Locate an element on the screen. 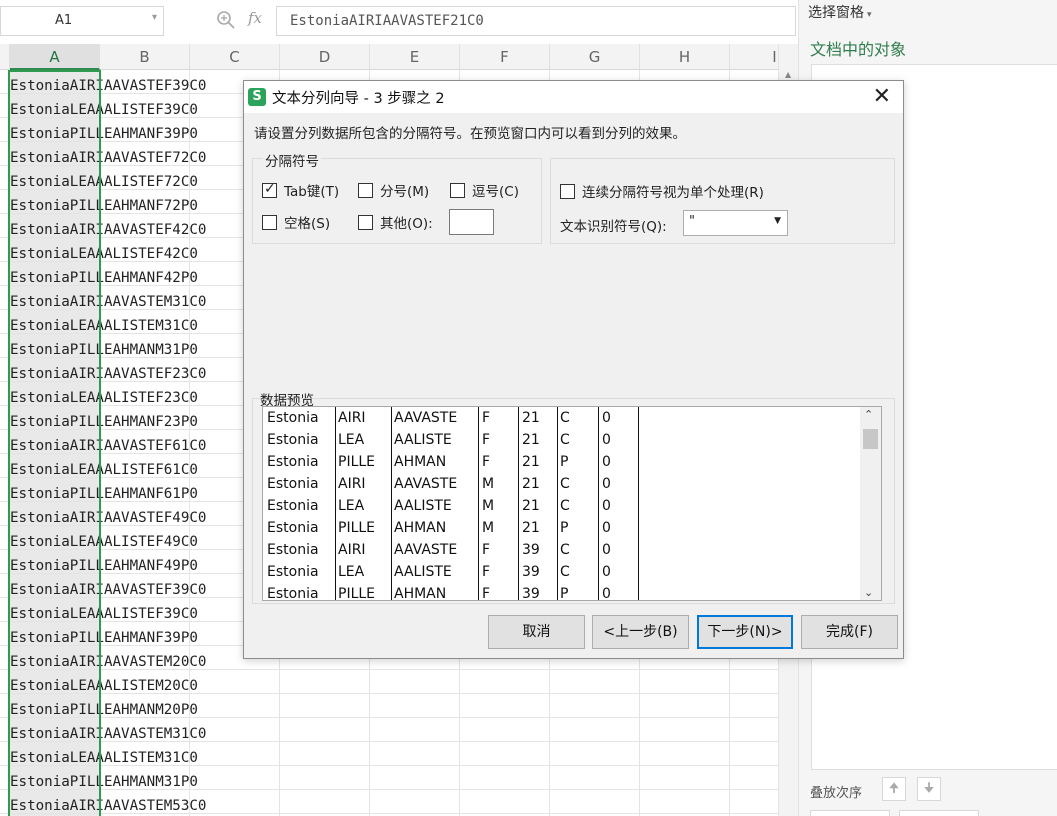 This screenshot has width=1057, height=816. cancel-button: 取消 is located at coordinates (536, 632).